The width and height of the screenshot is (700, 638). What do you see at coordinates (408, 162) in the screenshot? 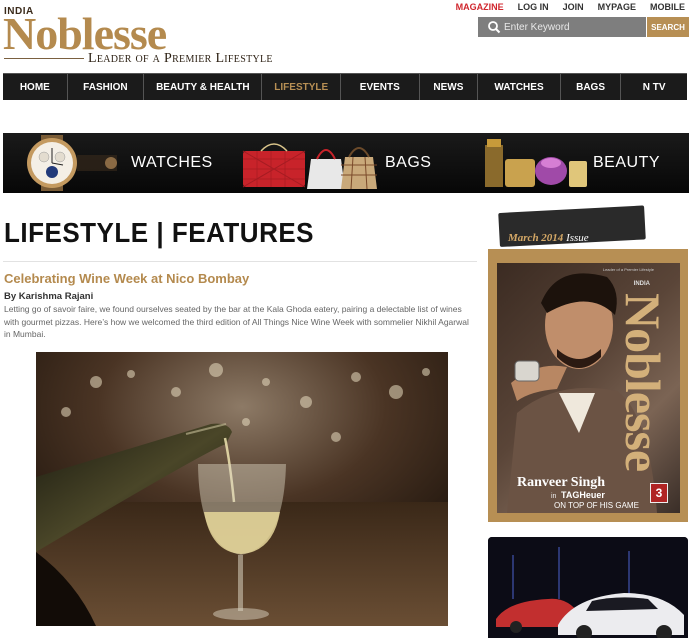
I see `banner-bags-label: BAGS` at bounding box center [408, 162].